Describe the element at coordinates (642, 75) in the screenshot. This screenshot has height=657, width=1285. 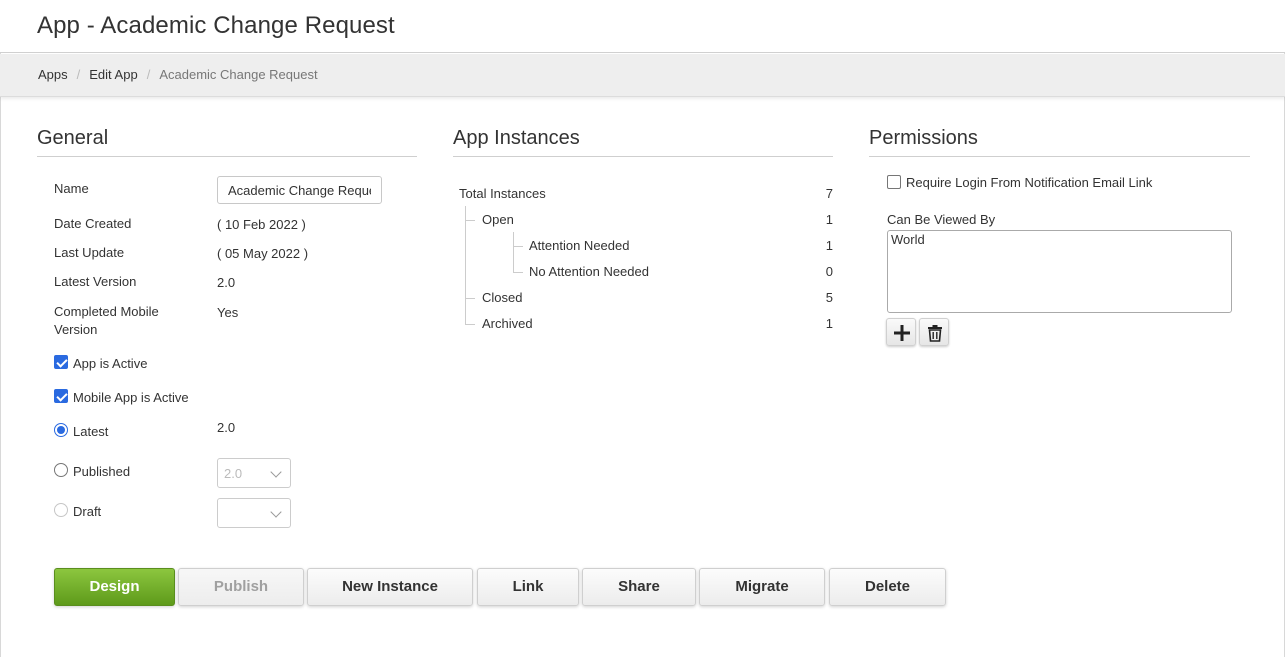
I see `breadcrumb: Apps / Edit App / Academic Change Request` at that location.